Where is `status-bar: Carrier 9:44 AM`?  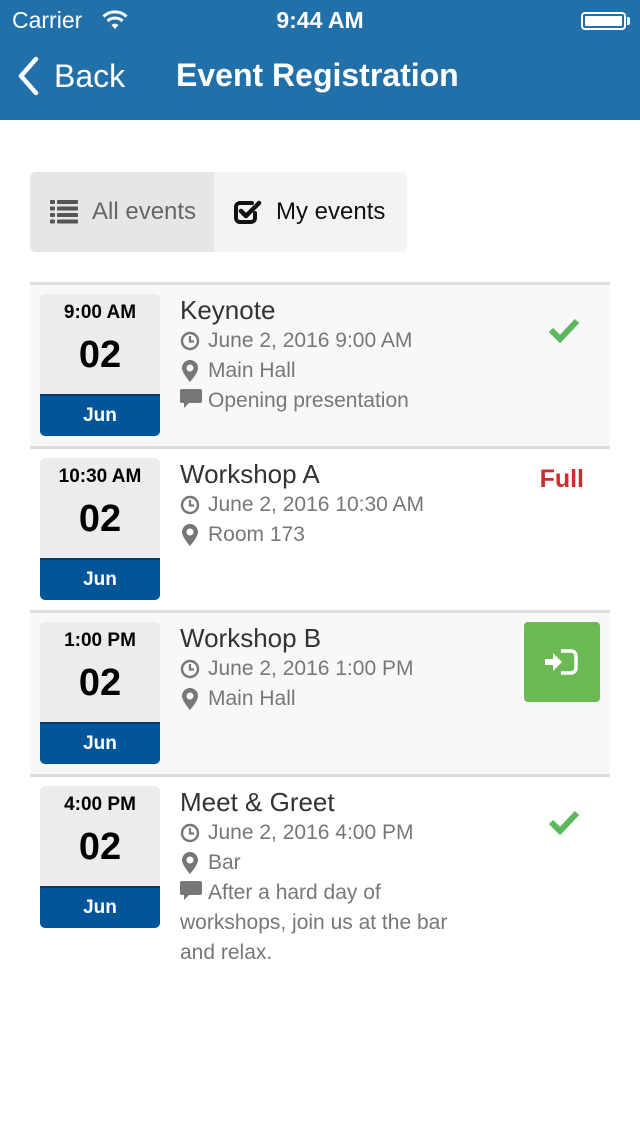 status-bar: Carrier 9:44 AM is located at coordinates (320, 20).